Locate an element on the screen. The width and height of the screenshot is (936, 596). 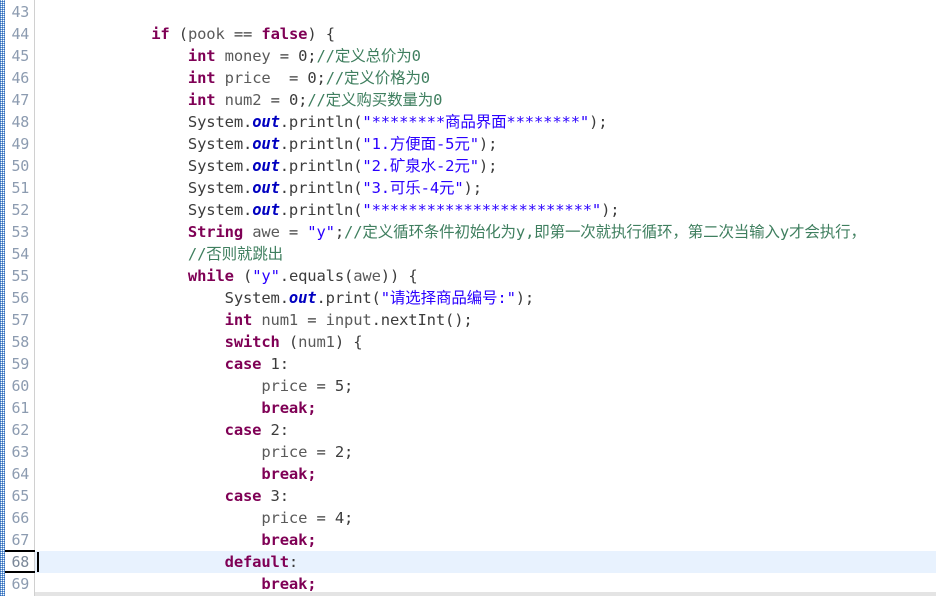
code-line: price = 5; is located at coordinates (485, 386).